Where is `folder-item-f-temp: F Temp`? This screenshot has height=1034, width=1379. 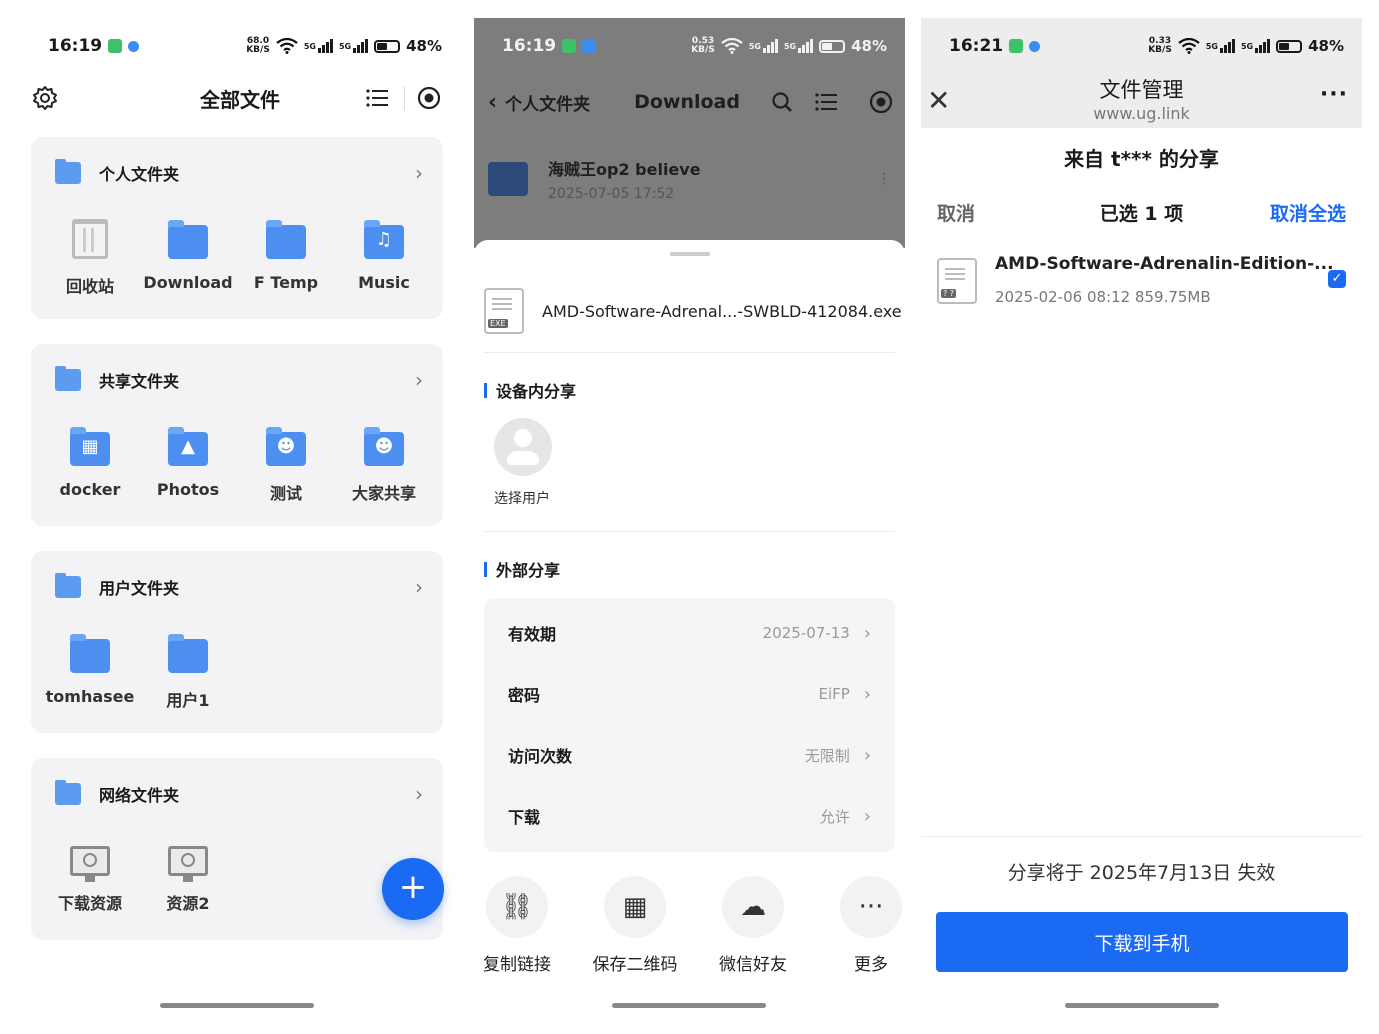 folder-item-f-temp: F Temp is located at coordinates (286, 258).